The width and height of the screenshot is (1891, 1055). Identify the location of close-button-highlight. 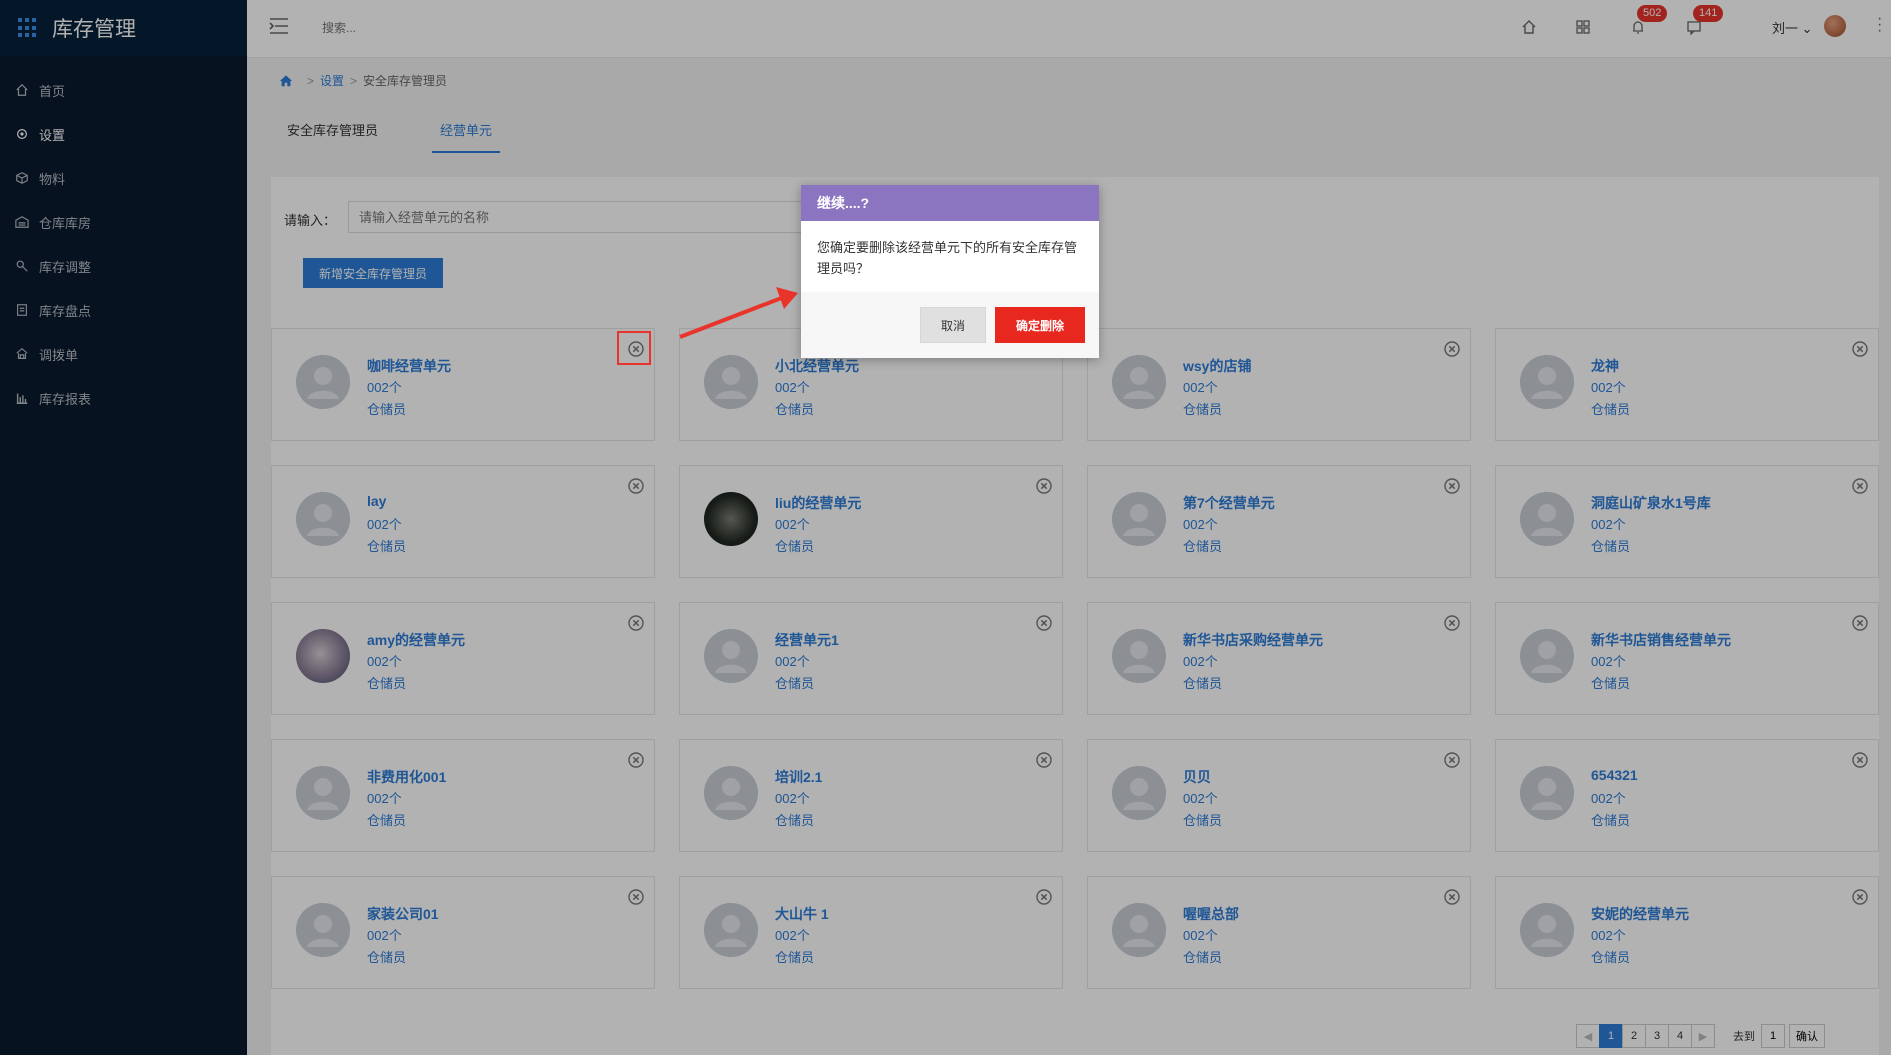
(634, 348).